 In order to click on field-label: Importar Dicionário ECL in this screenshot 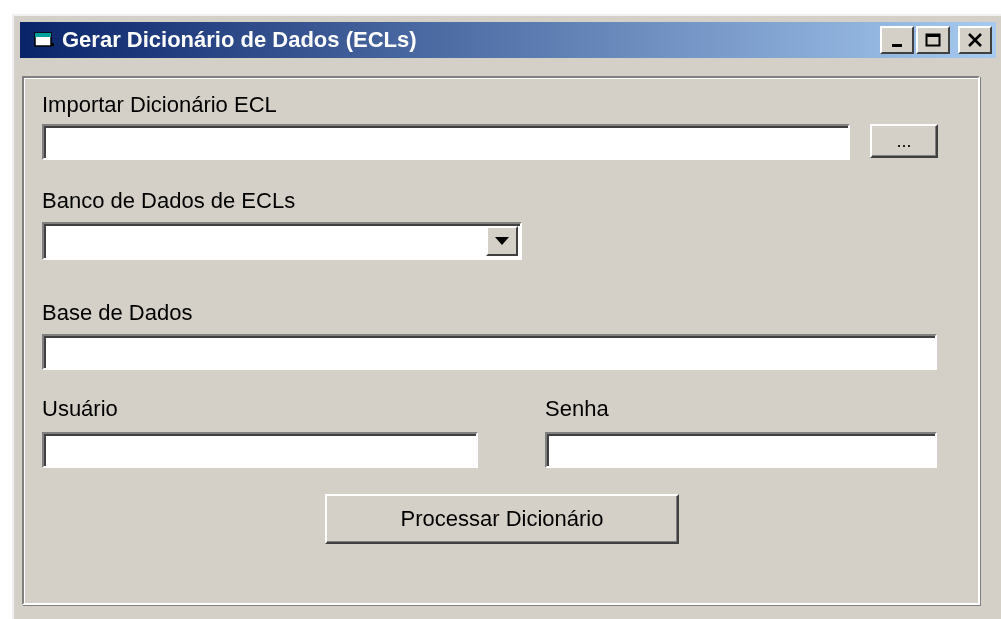, I will do `click(159, 105)`.